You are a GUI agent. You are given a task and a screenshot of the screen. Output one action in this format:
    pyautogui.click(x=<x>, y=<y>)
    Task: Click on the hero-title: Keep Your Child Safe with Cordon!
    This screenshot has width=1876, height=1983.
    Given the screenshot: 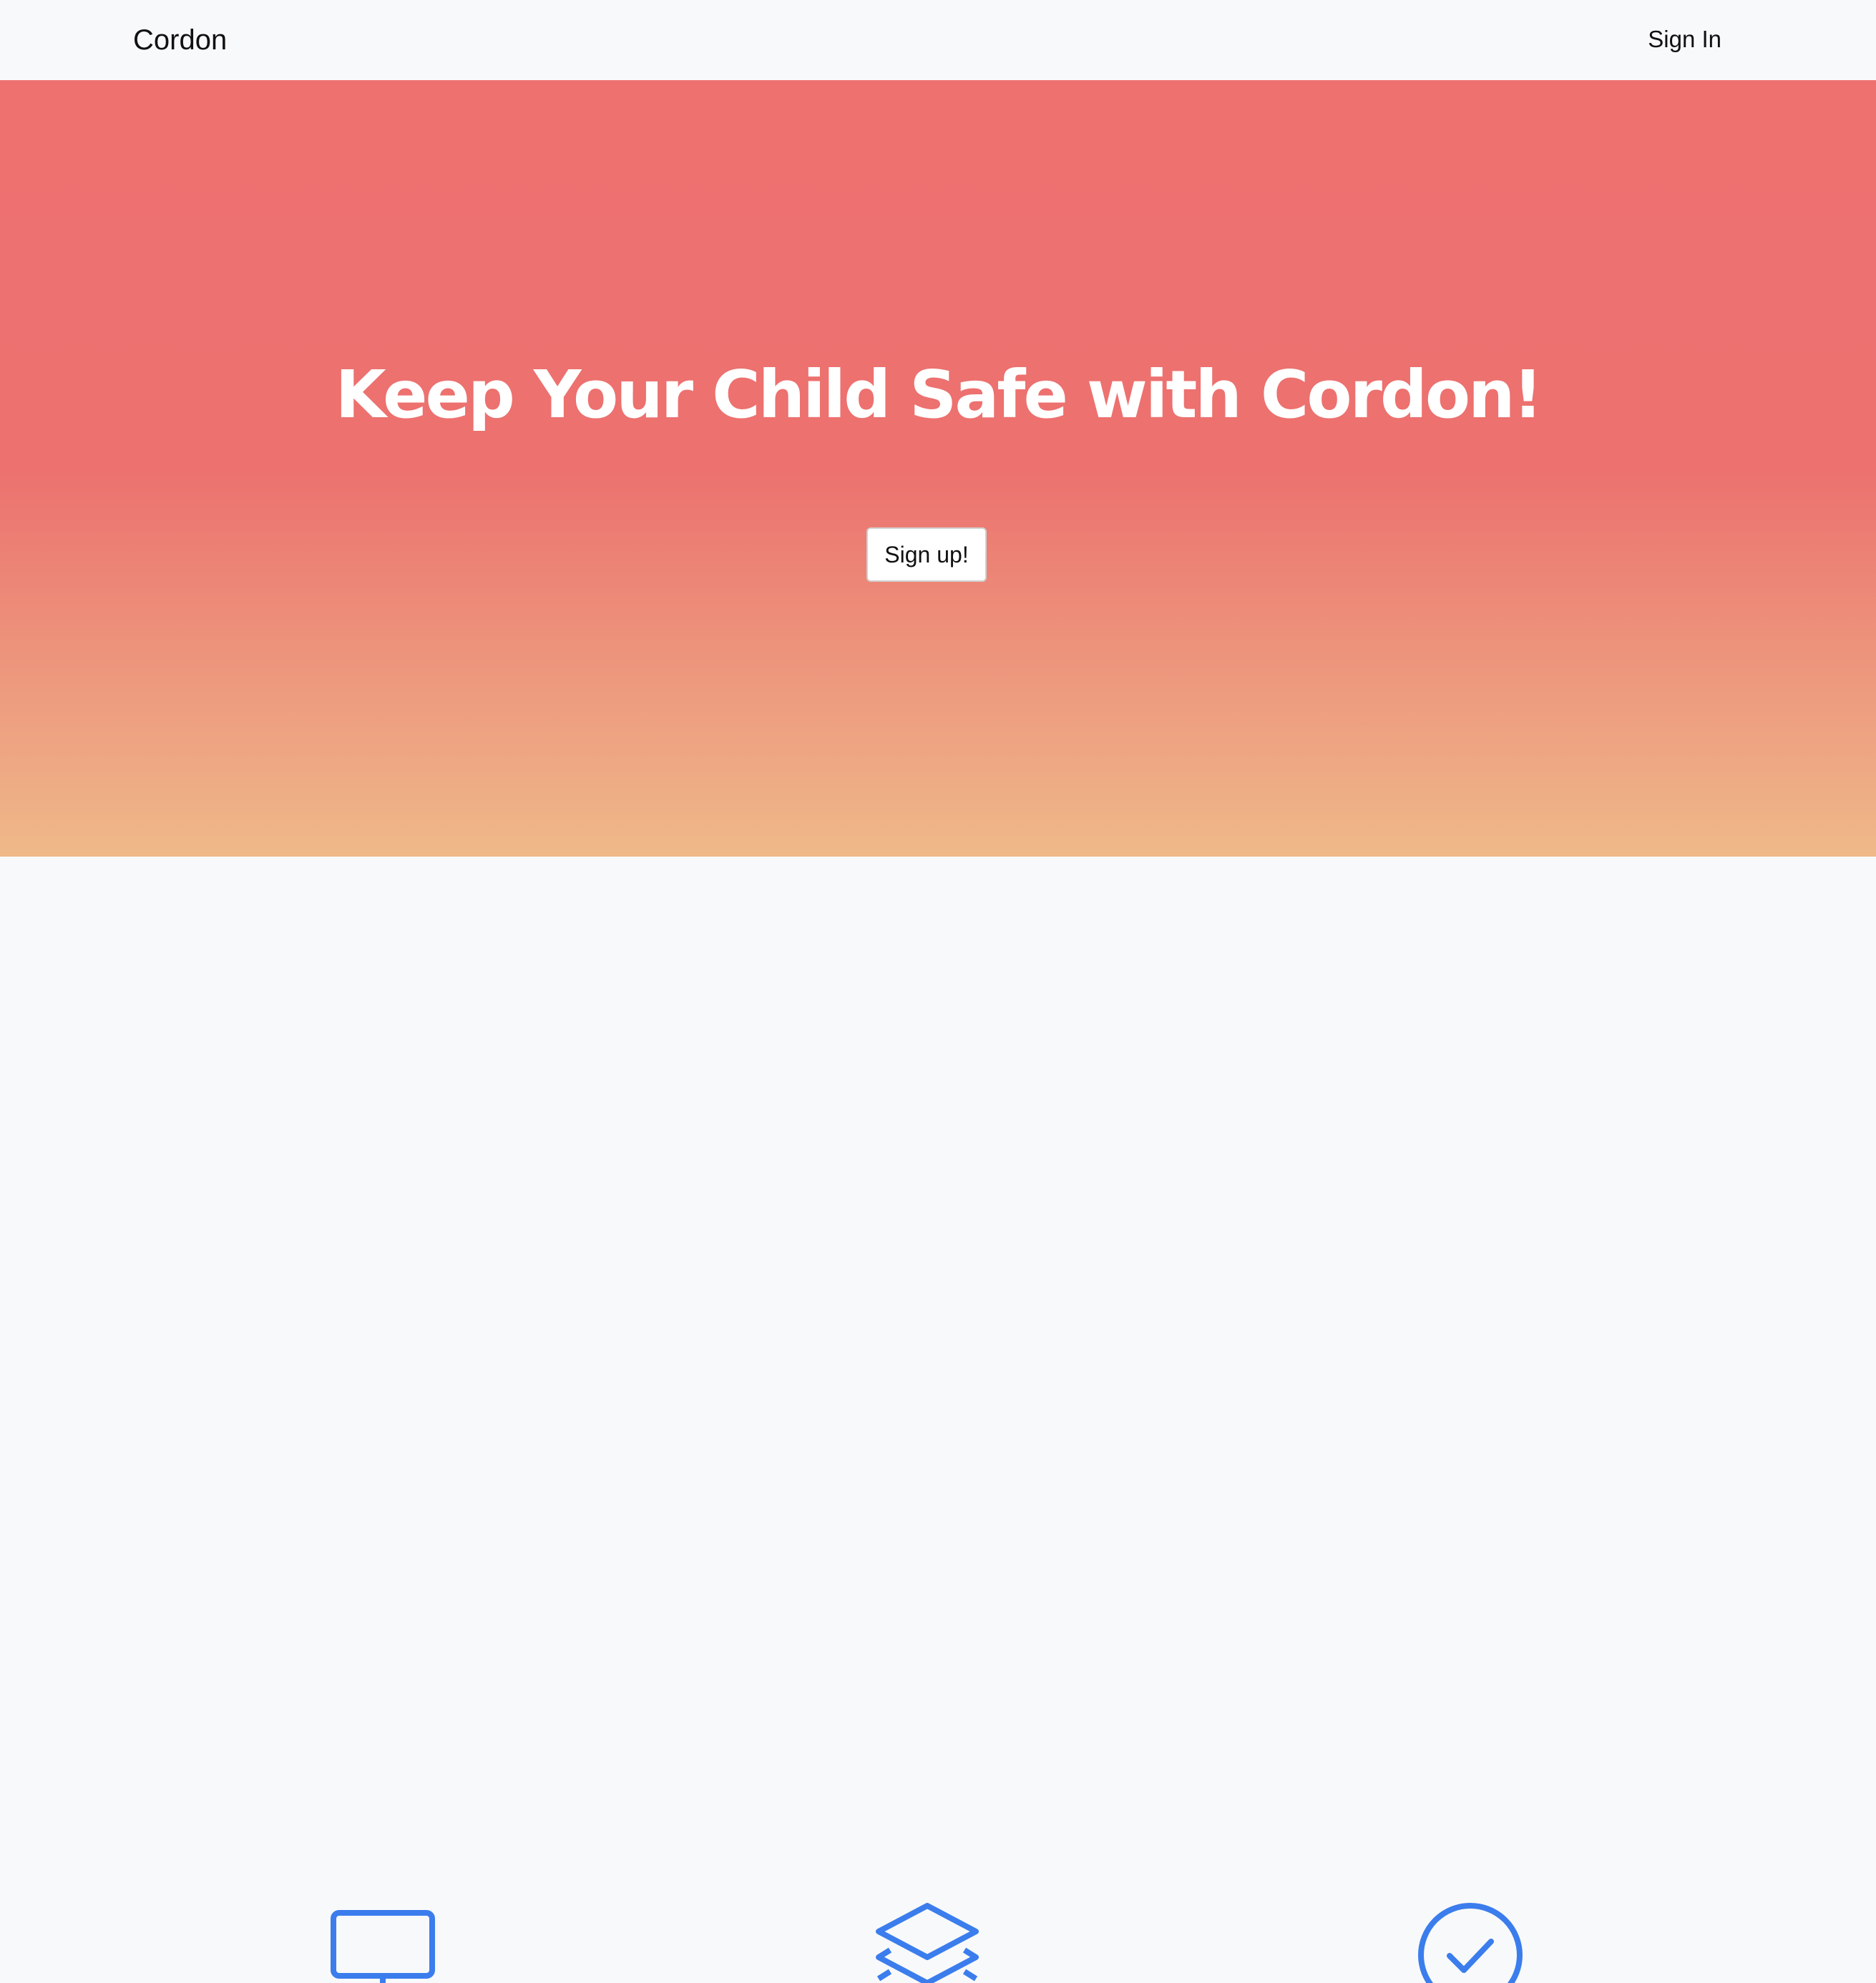 What is the action you would take?
    pyautogui.click(x=939, y=395)
    